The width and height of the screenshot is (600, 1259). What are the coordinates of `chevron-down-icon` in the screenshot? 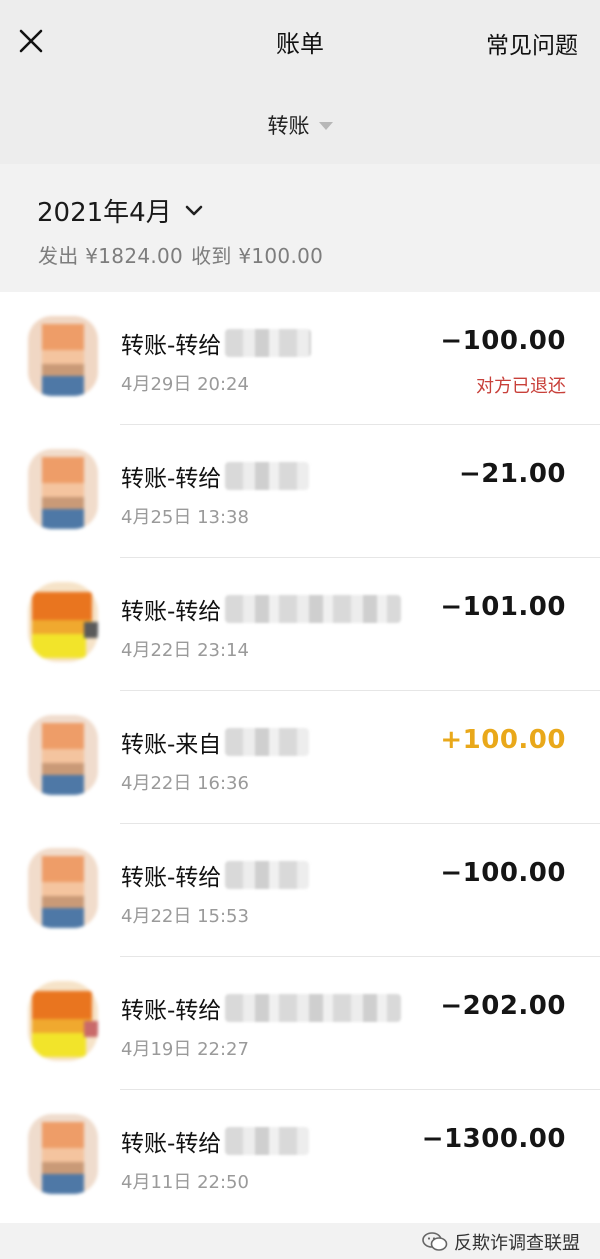 It's located at (194, 210).